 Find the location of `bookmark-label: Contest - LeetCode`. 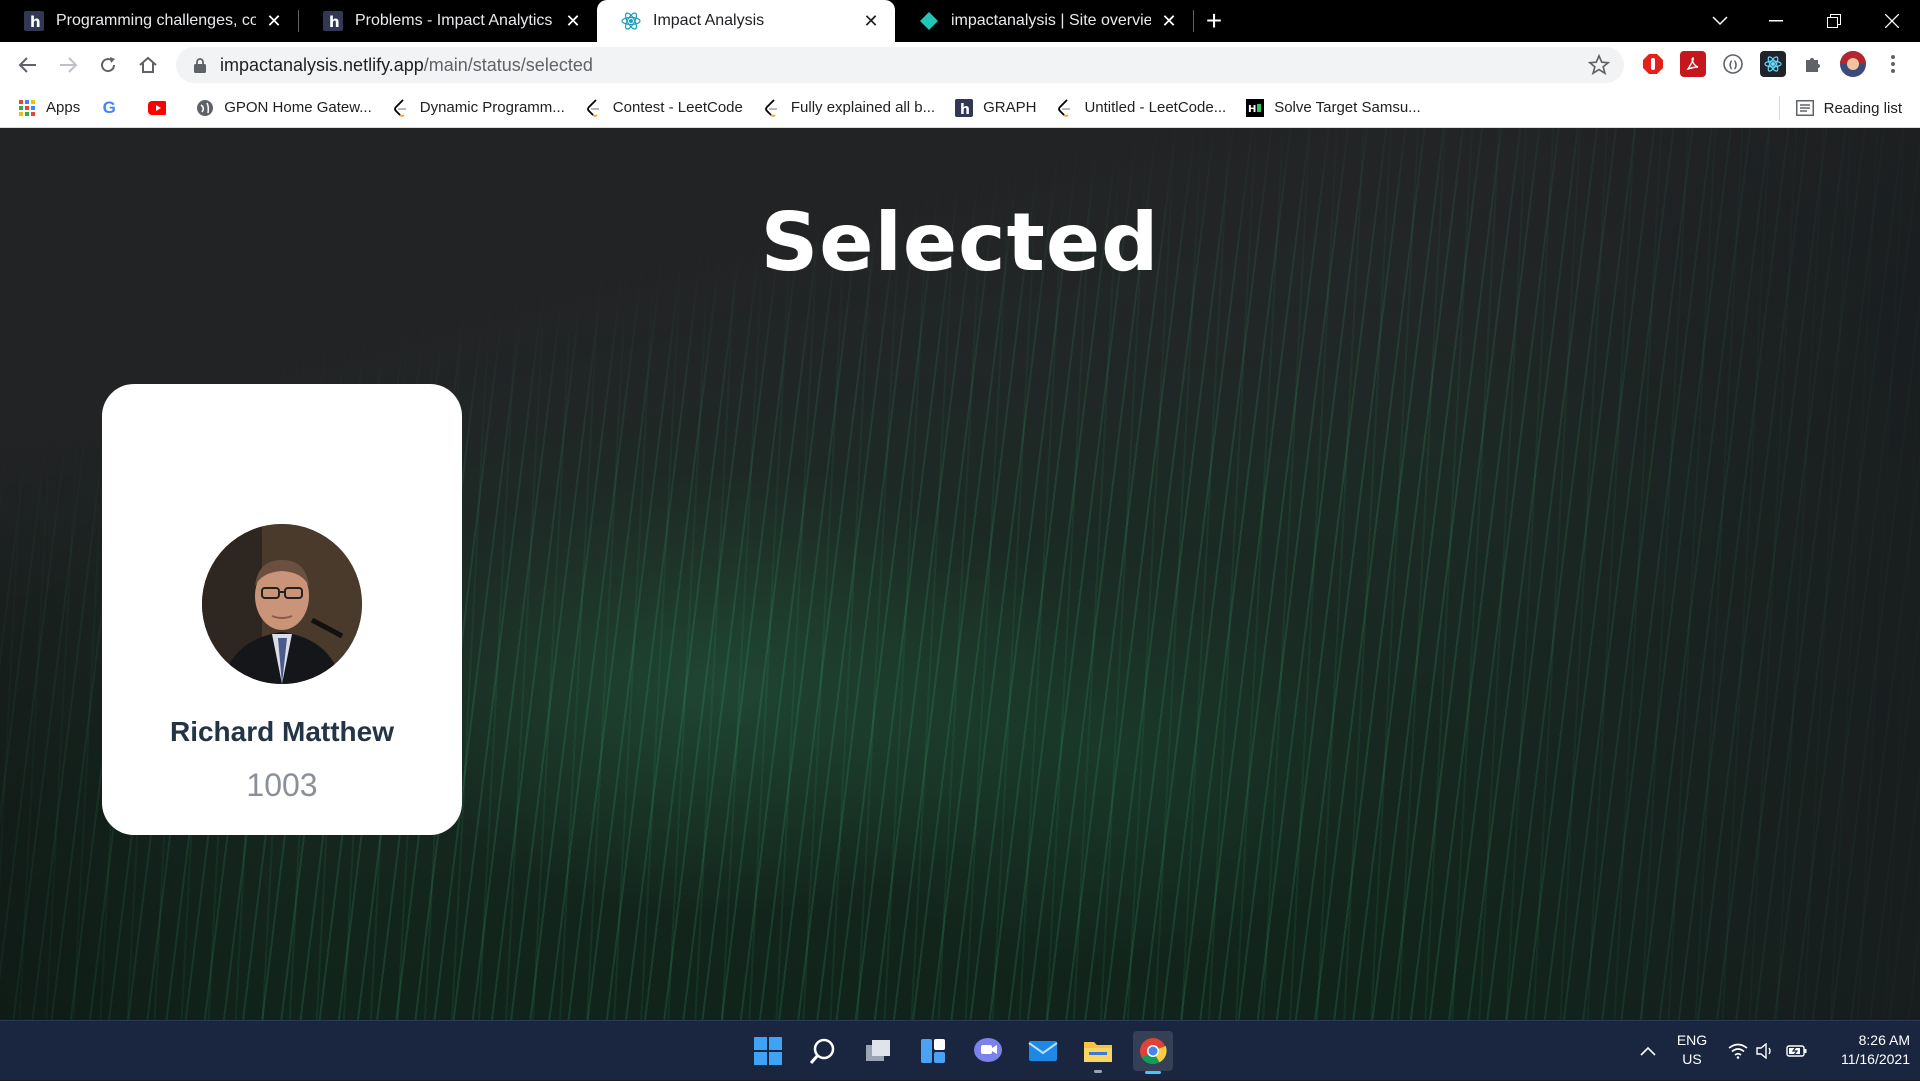

bookmark-label: Contest - LeetCode is located at coordinates (677, 107).